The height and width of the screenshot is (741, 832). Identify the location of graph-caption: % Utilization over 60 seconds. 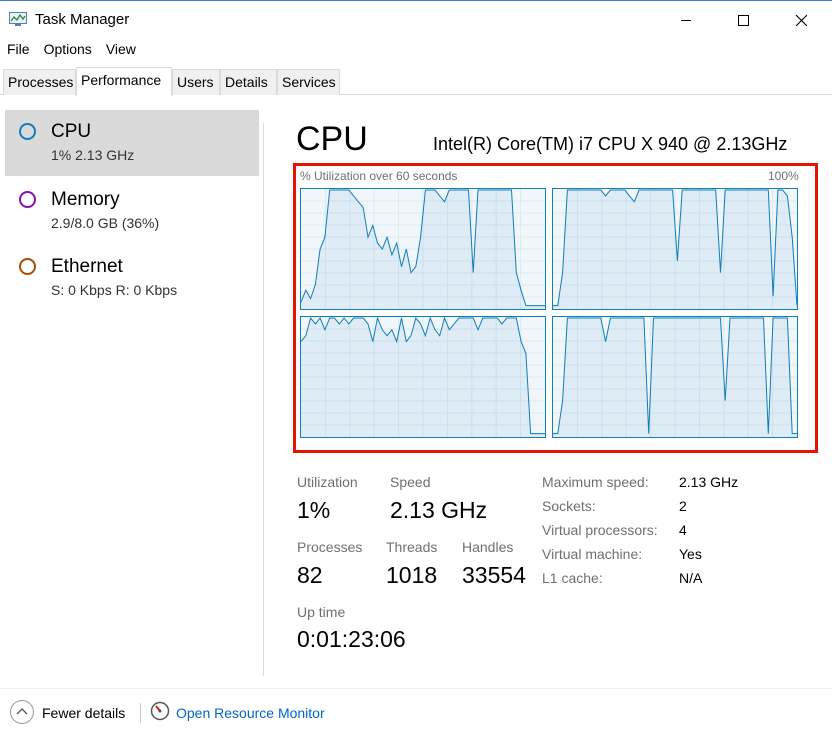
(379, 176).